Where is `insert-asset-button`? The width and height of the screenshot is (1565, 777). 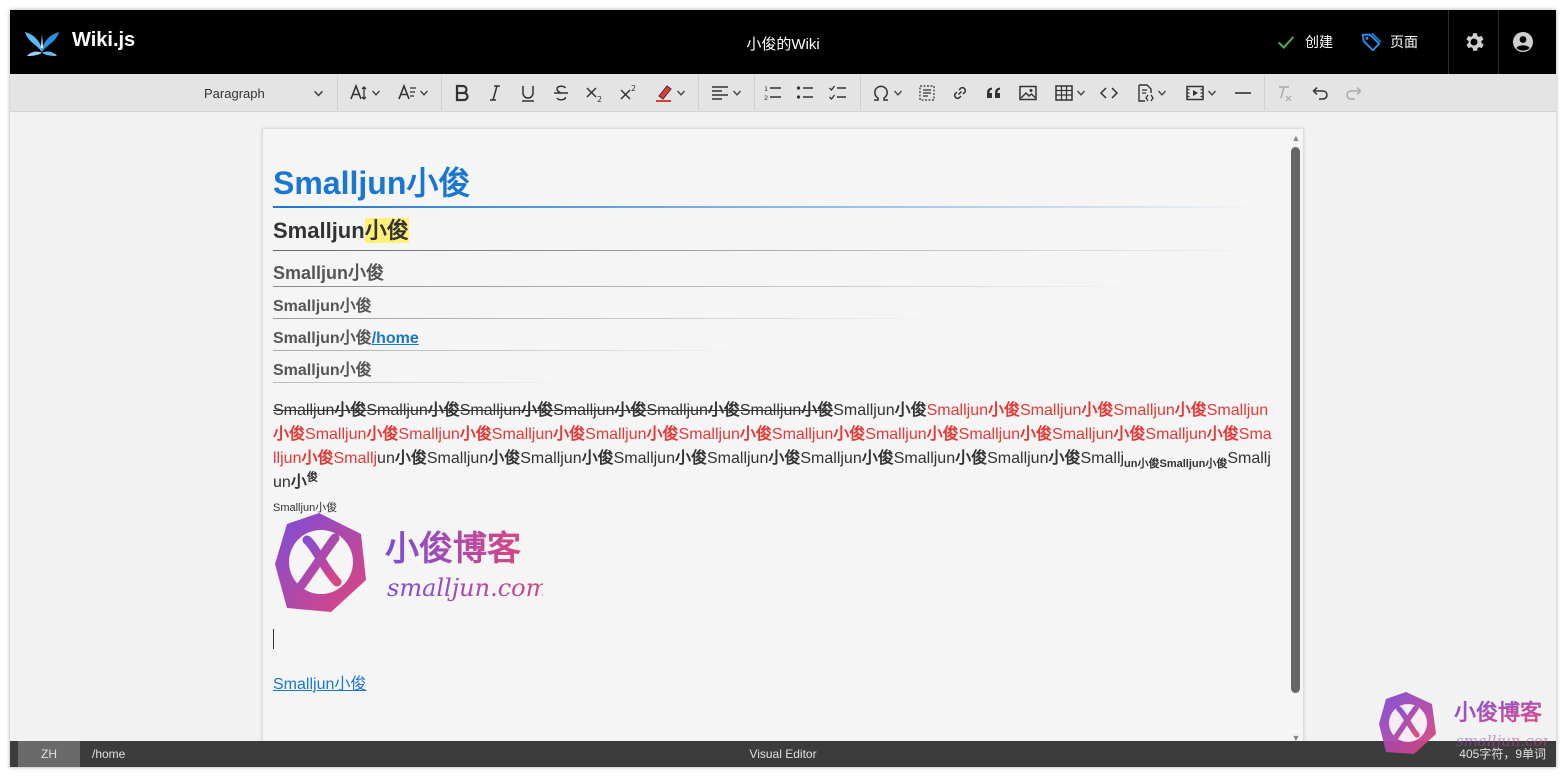
insert-asset-button is located at coordinates (927, 93).